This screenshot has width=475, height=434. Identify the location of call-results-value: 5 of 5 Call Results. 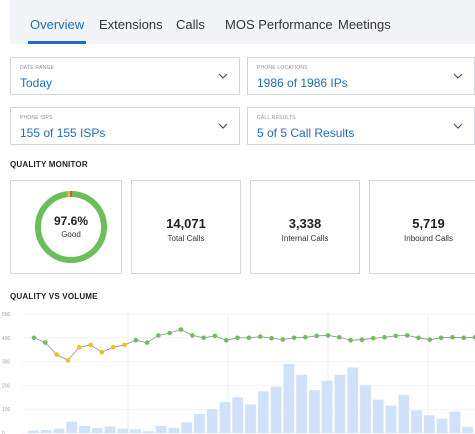
(306, 133).